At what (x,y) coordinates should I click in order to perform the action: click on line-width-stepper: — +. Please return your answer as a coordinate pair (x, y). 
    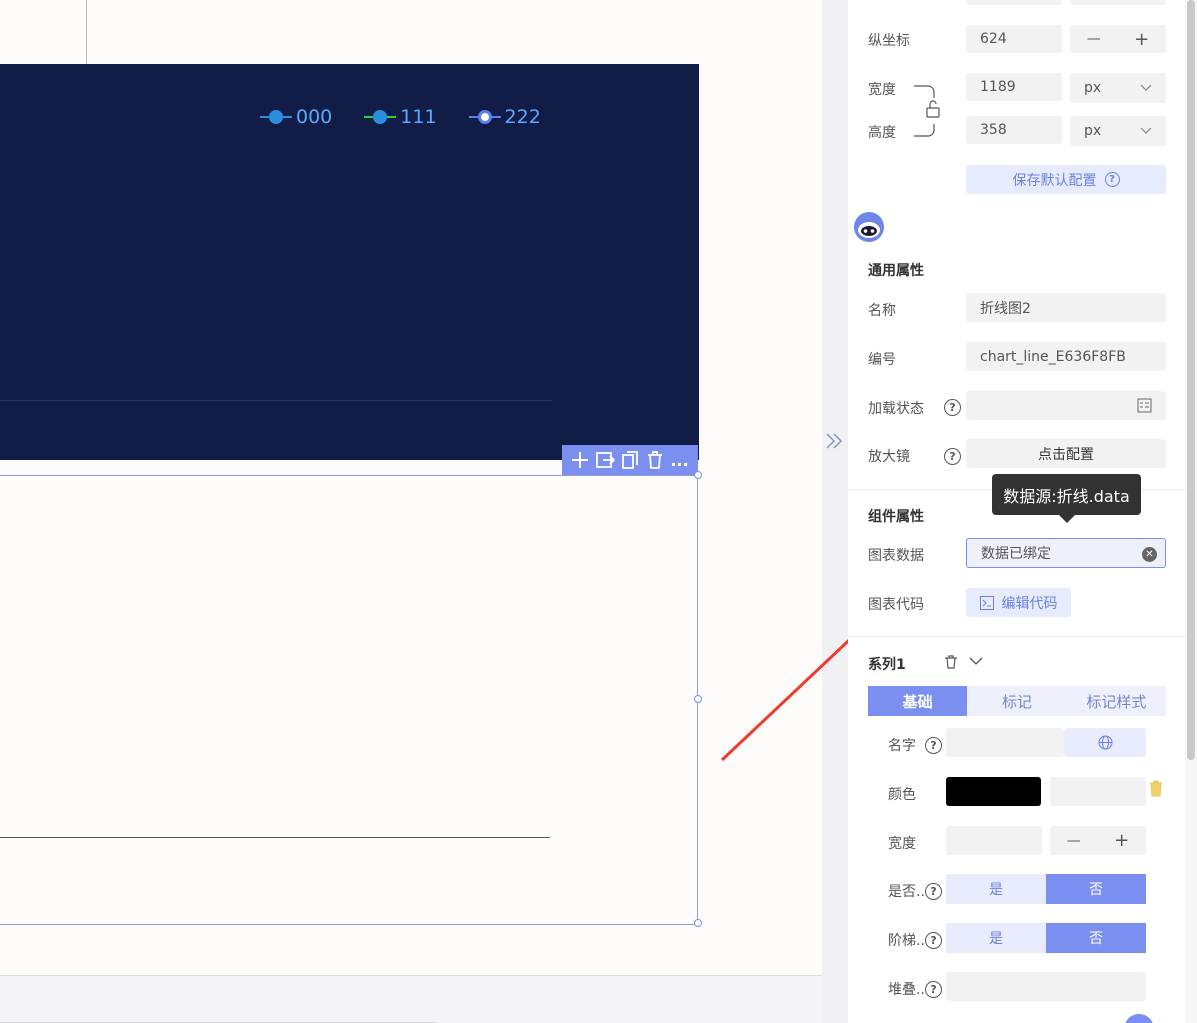
    Looking at the image, I should click on (1098, 840).